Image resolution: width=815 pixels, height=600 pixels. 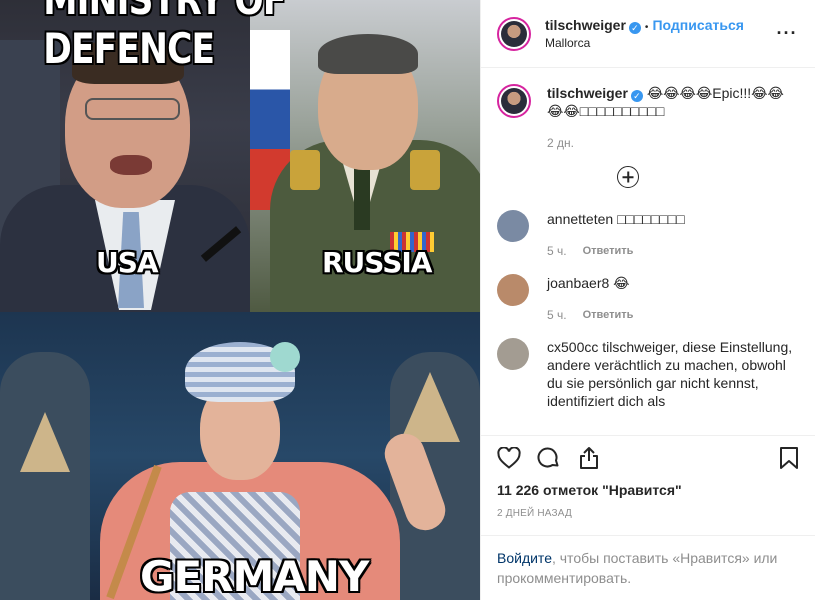 What do you see at coordinates (587, 93) in the screenshot?
I see `caption-username: tilschweiger` at bounding box center [587, 93].